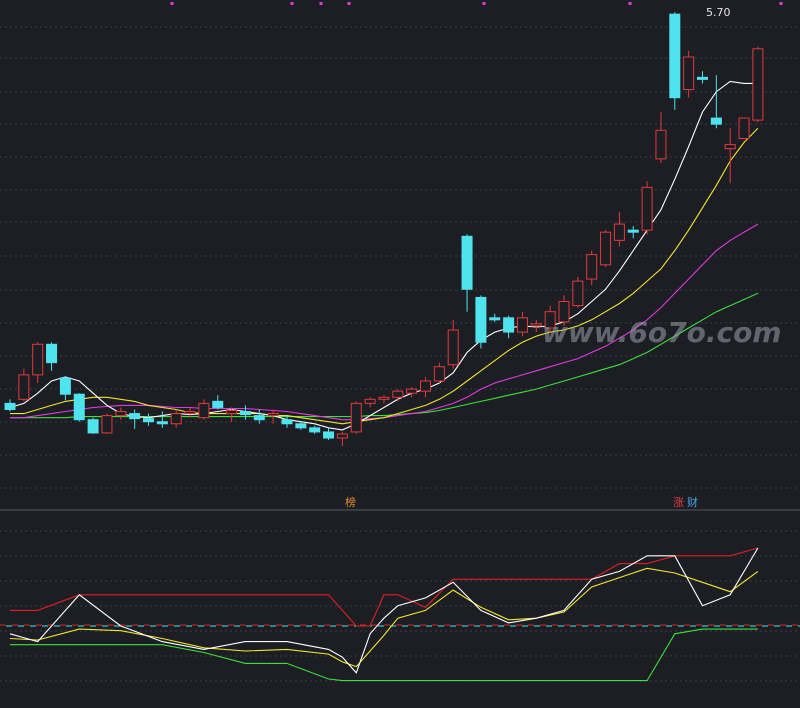 This screenshot has width=800, height=708. I want to click on ind-green-line, so click(384, 655).